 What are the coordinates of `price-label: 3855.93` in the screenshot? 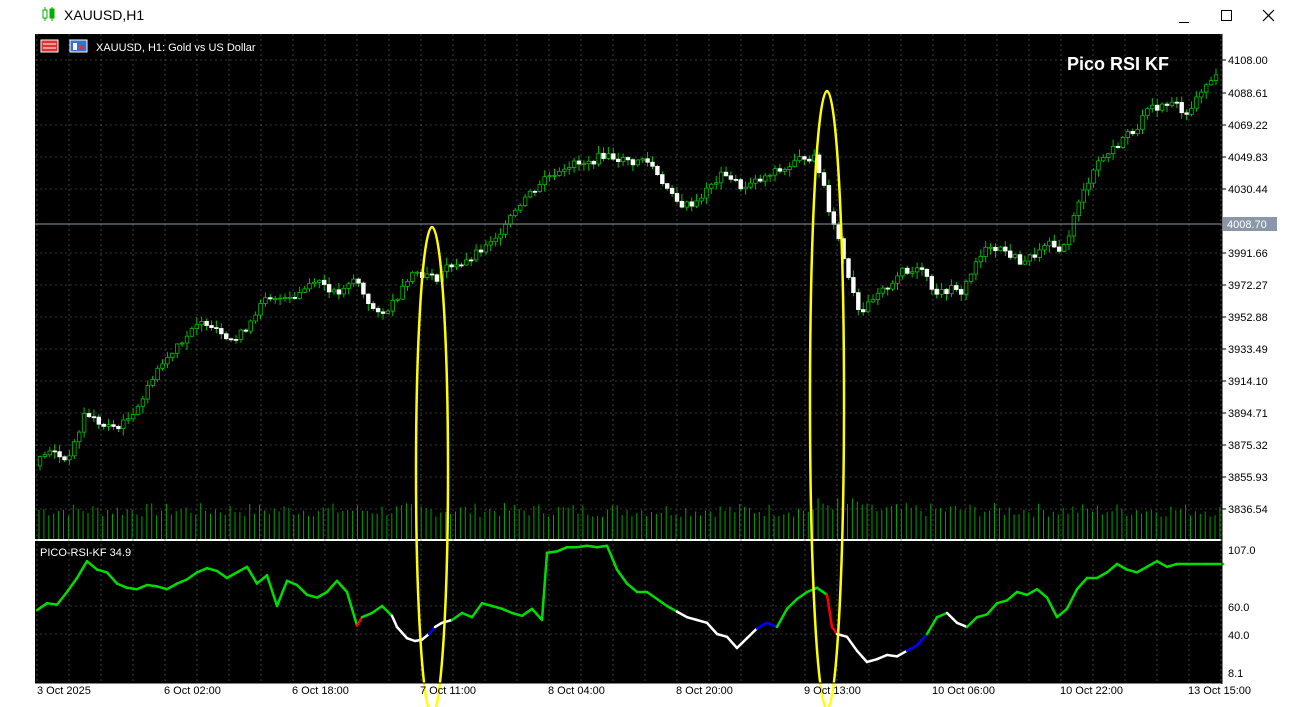 It's located at (1248, 478).